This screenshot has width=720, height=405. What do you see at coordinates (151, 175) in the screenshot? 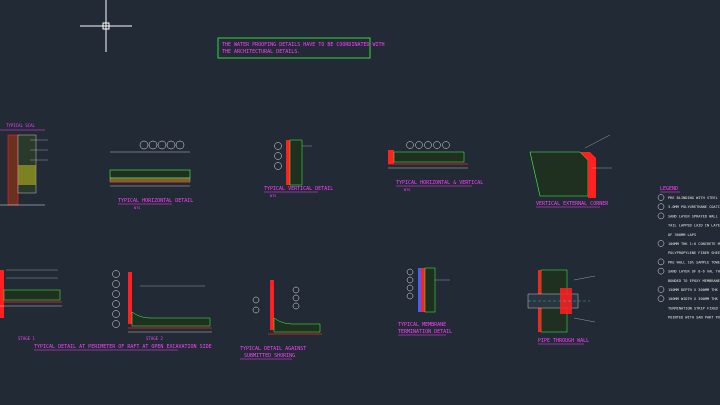
I see `horizontal-detail: TYPICAL HORIZONTAL DETAIL NTS` at bounding box center [151, 175].